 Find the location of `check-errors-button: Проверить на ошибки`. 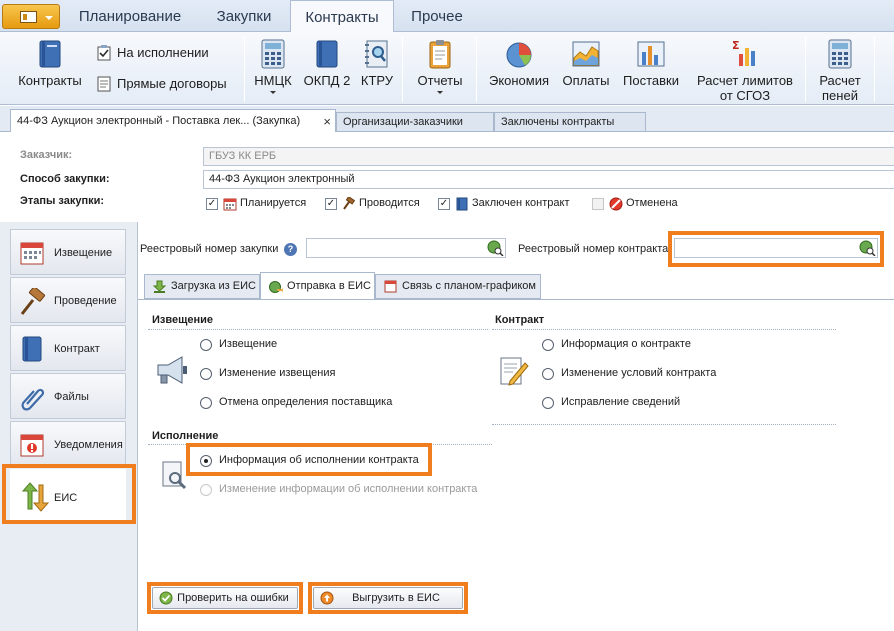

check-errors-button: Проверить на ошибки is located at coordinates (225, 598).